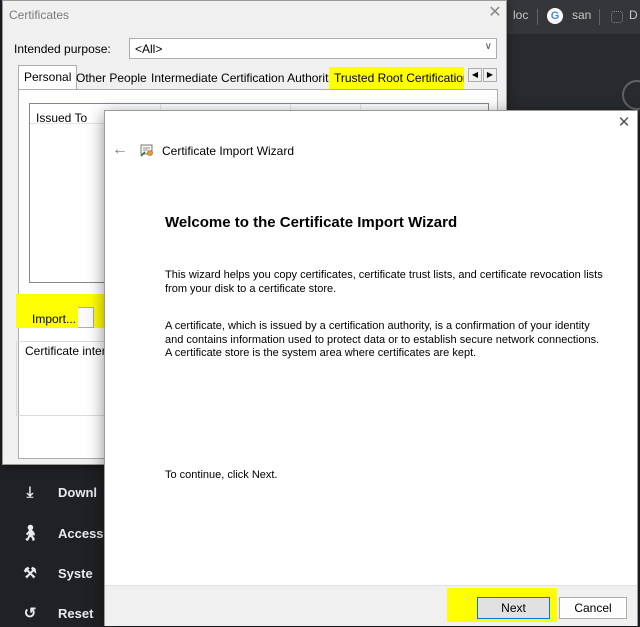 This screenshot has height=627, width=640. Describe the element at coordinates (30, 573) in the screenshot. I see `wrench-icon: ⚒` at that location.